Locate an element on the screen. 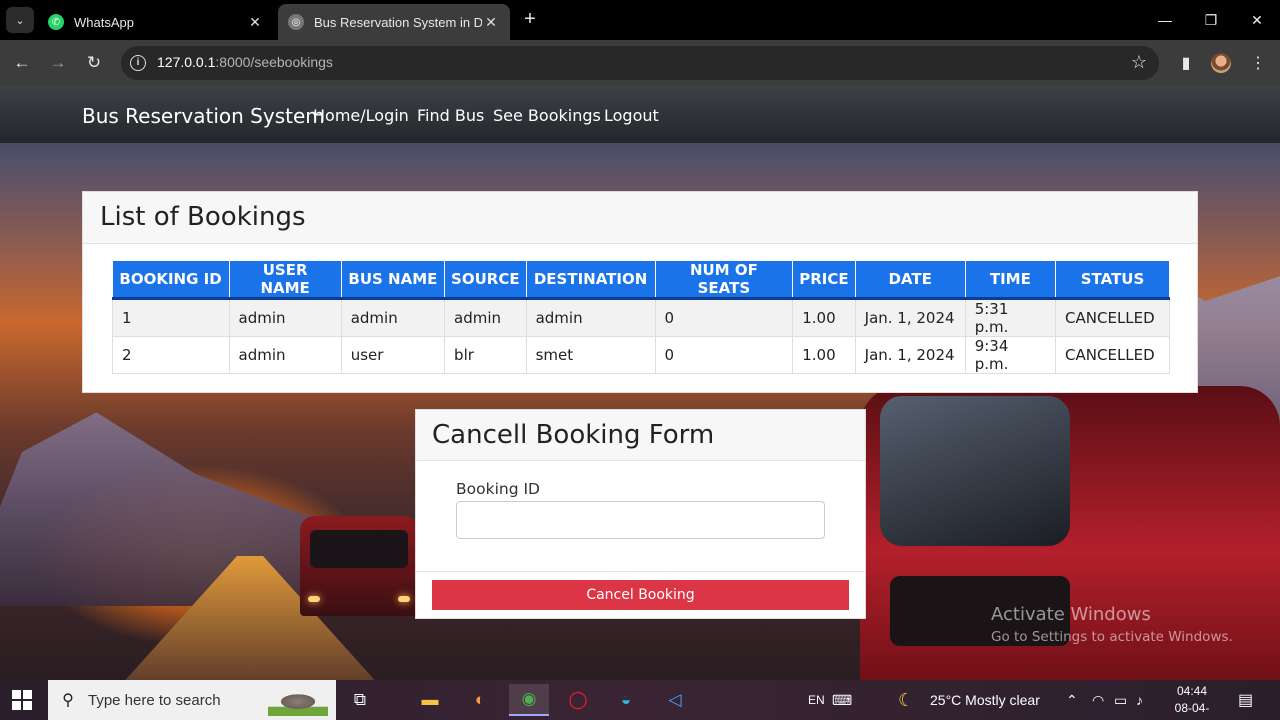 The height and width of the screenshot is (720, 1280). column-header: SOURCE is located at coordinates (485, 280).